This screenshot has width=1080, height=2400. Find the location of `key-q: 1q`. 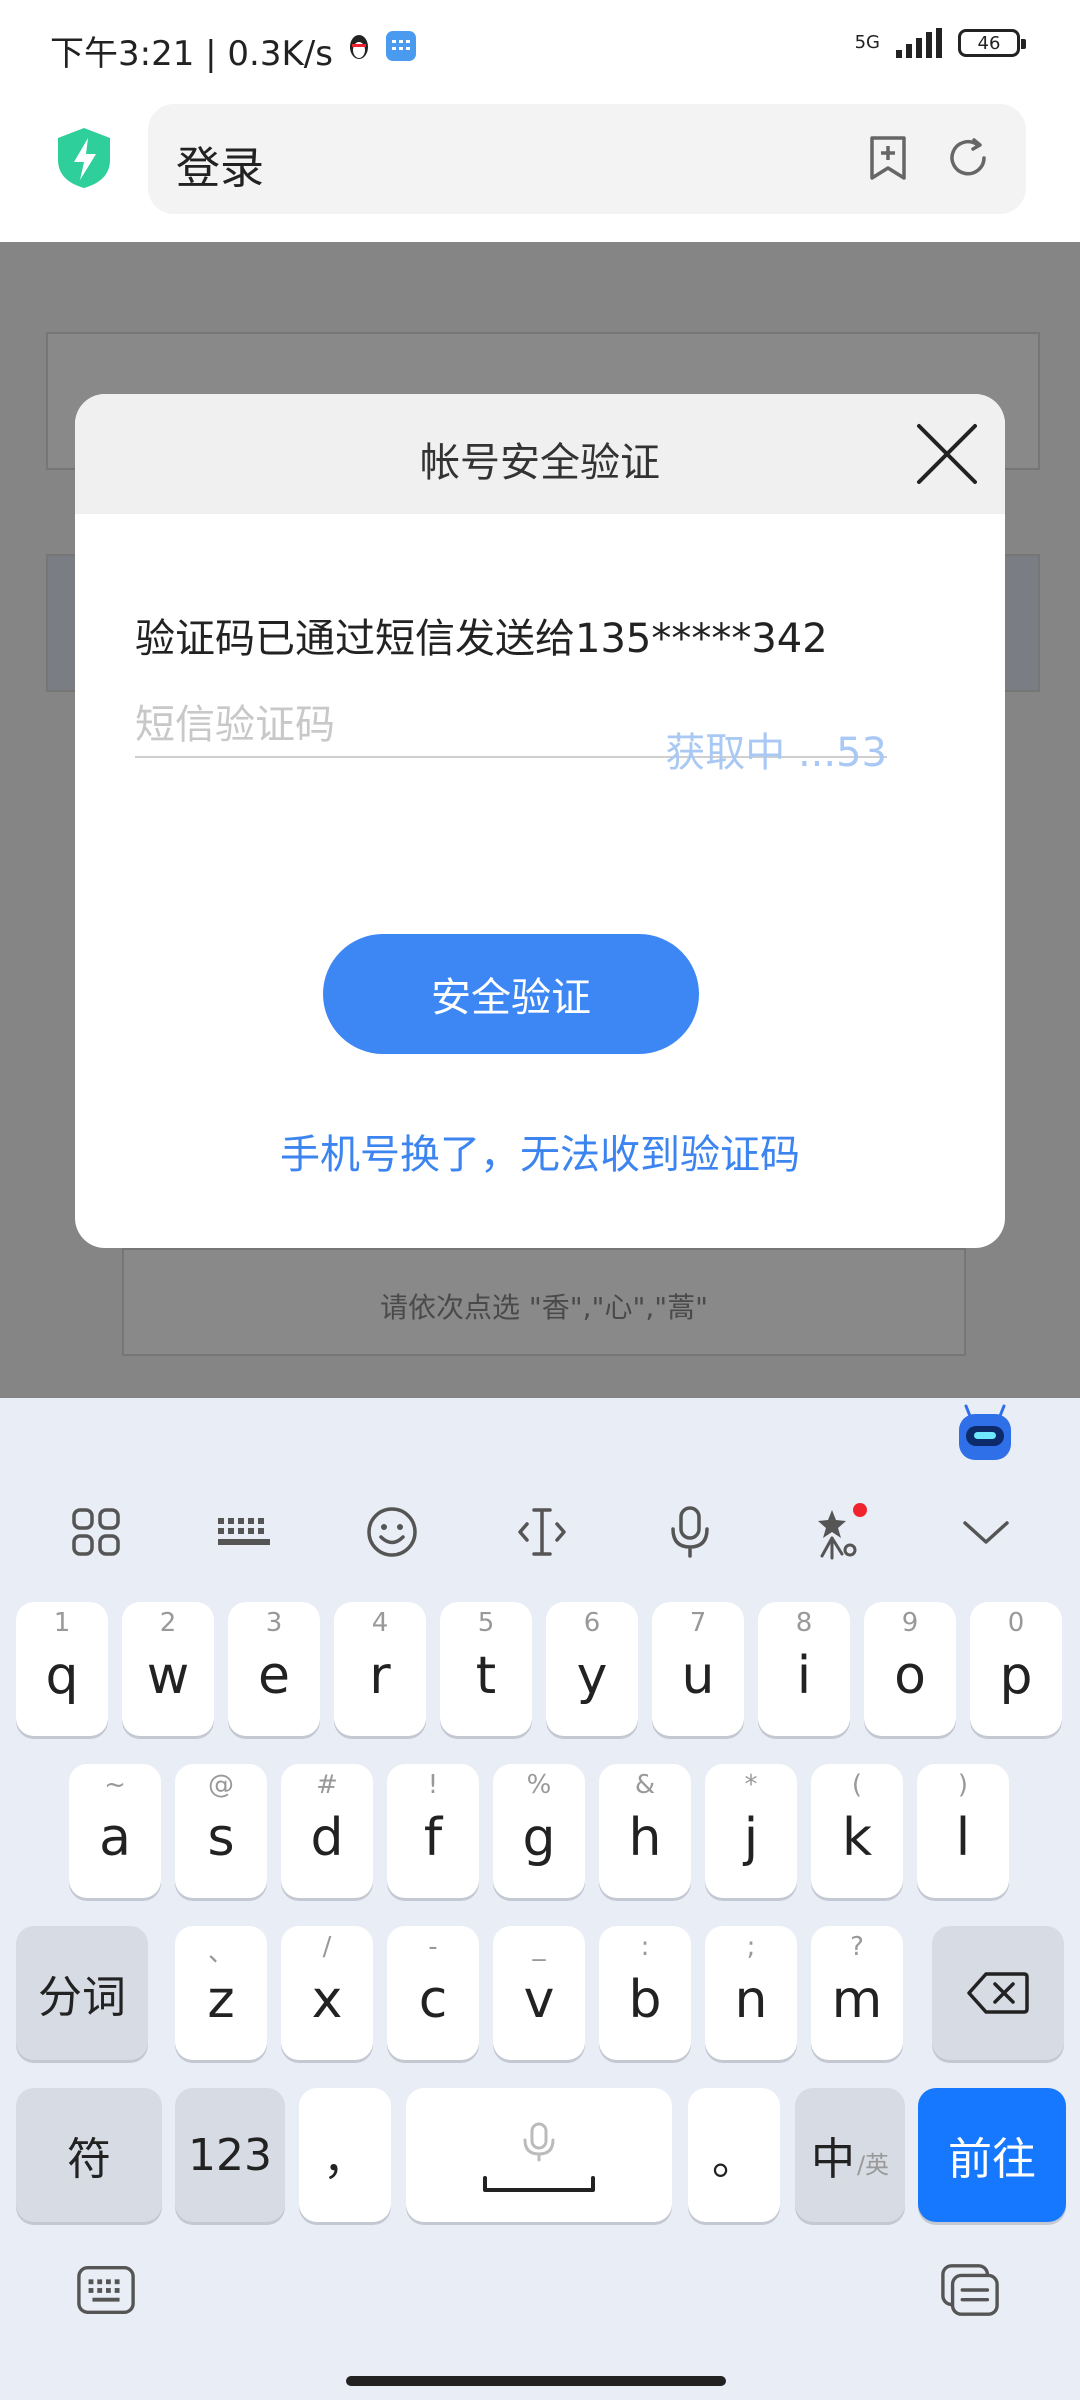

key-q: 1q is located at coordinates (62, 1669).